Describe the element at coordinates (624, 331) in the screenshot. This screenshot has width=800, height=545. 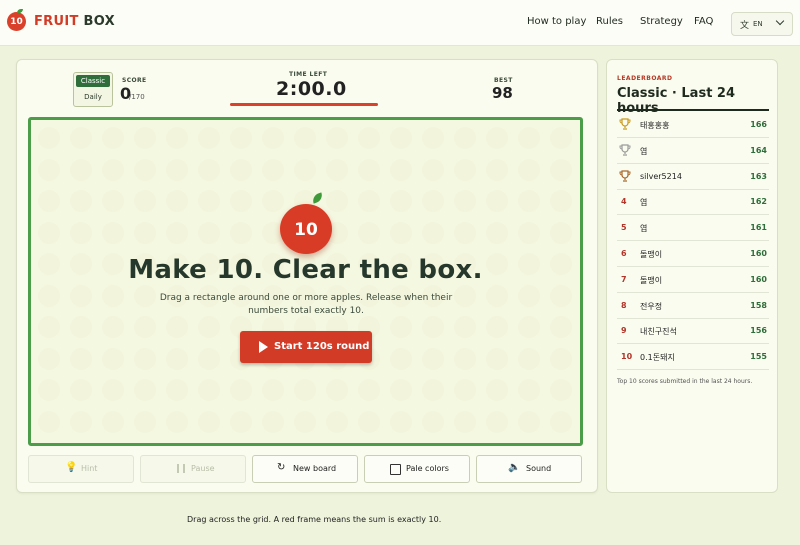
I see `rank-number: 9` at that location.